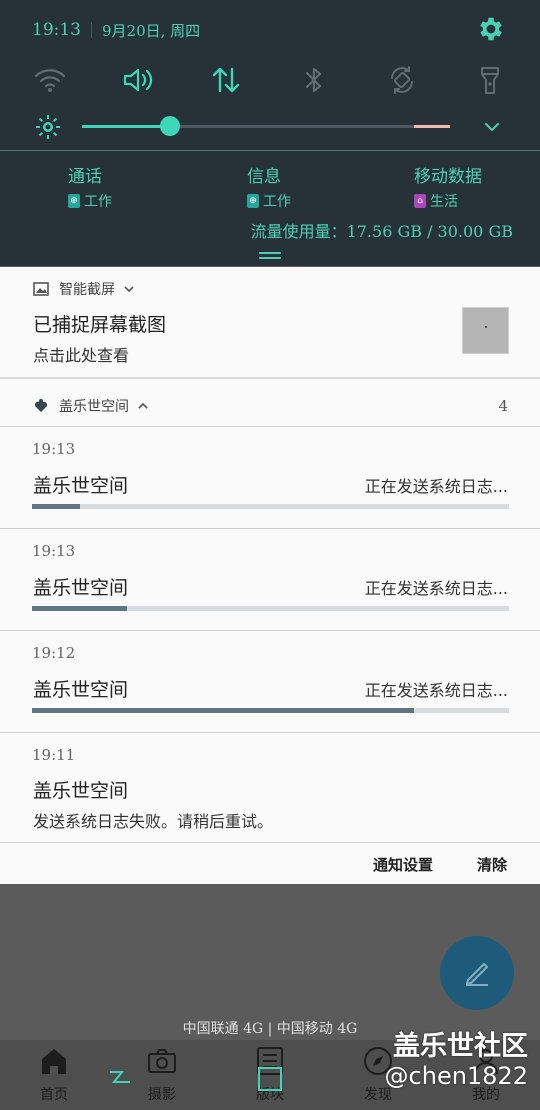 The width and height of the screenshot is (540, 1110). I want to click on brightness-slider-thumb, so click(170, 126).